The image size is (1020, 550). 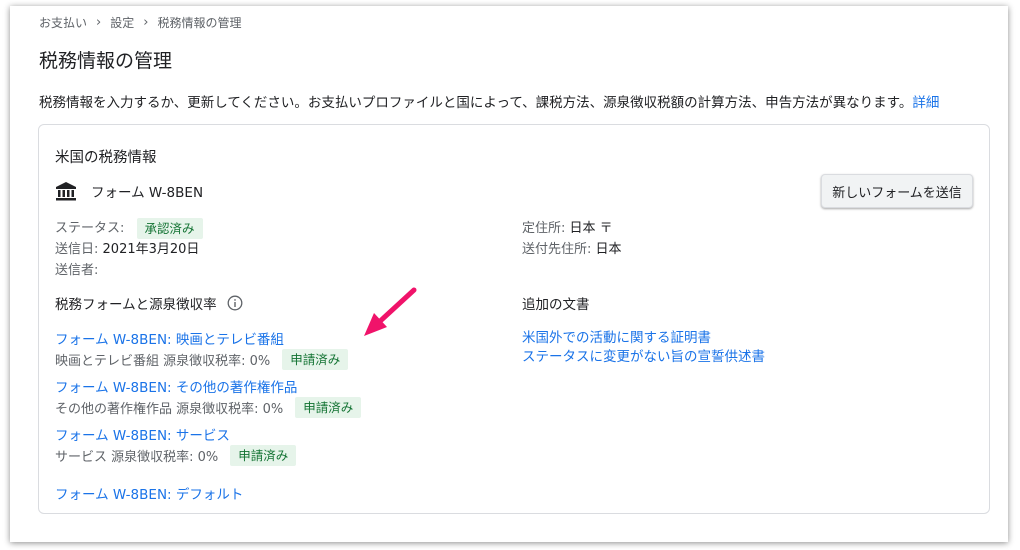 I want to click on sender-row: 送信者:, so click(x=129, y=270).